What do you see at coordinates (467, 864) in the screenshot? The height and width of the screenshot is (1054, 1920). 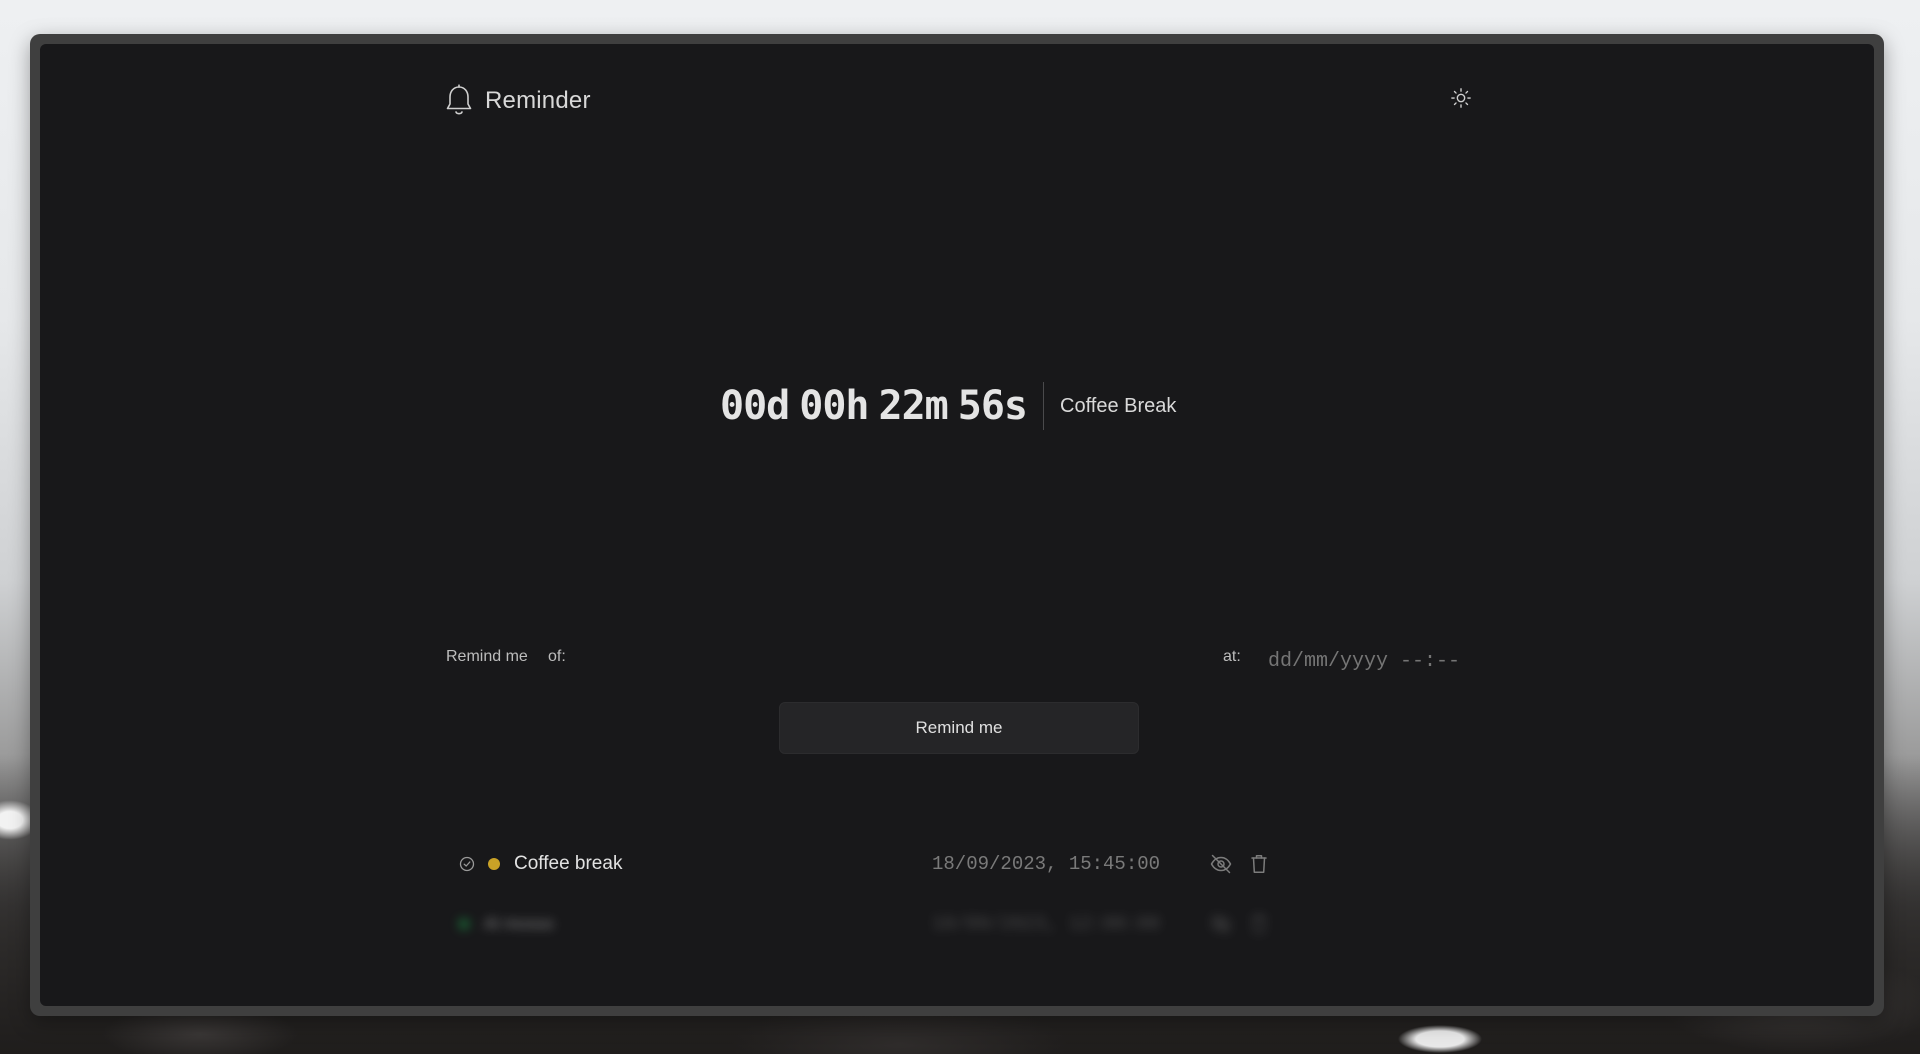 I see `check-circle-icon` at bounding box center [467, 864].